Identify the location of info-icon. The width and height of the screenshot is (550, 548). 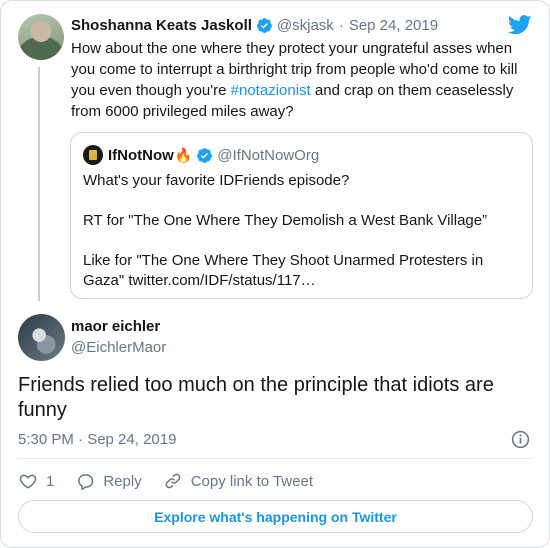
(520, 439).